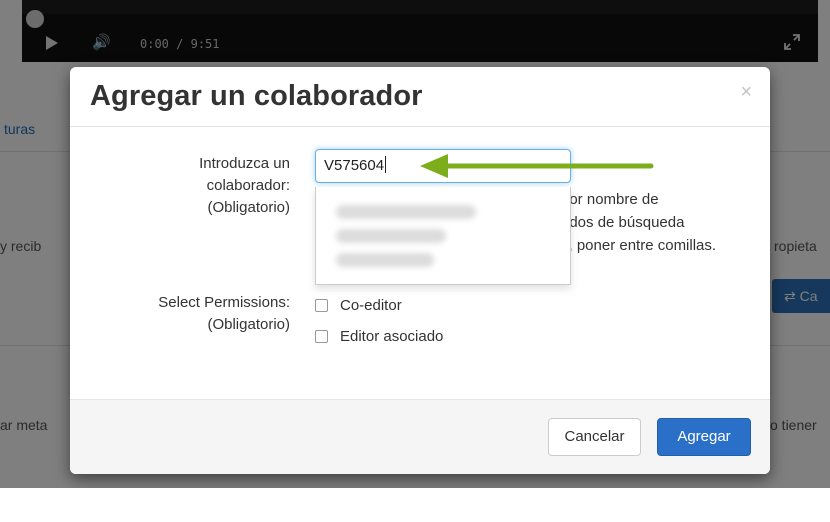  Describe the element at coordinates (248, 324) in the screenshot. I see `permissions-label-line2: (Obligatorio)` at that location.